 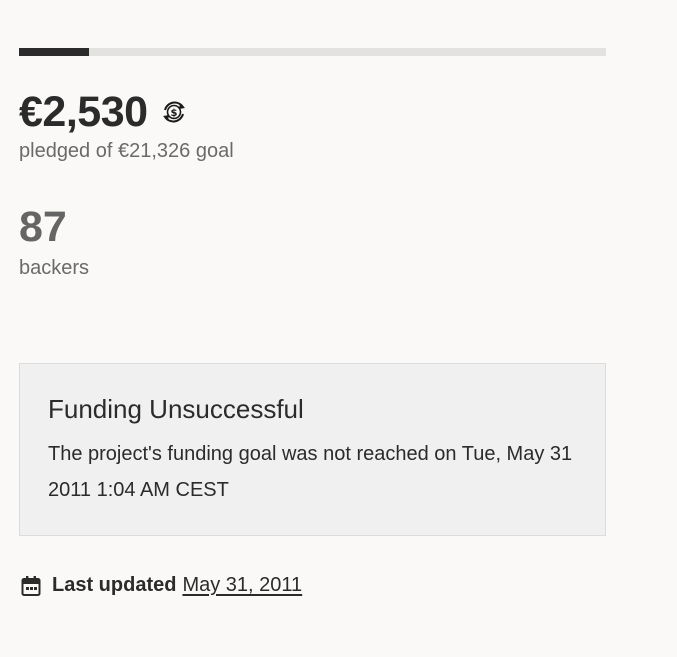 I want to click on last-updated-label: Last updated, so click(x=114, y=585).